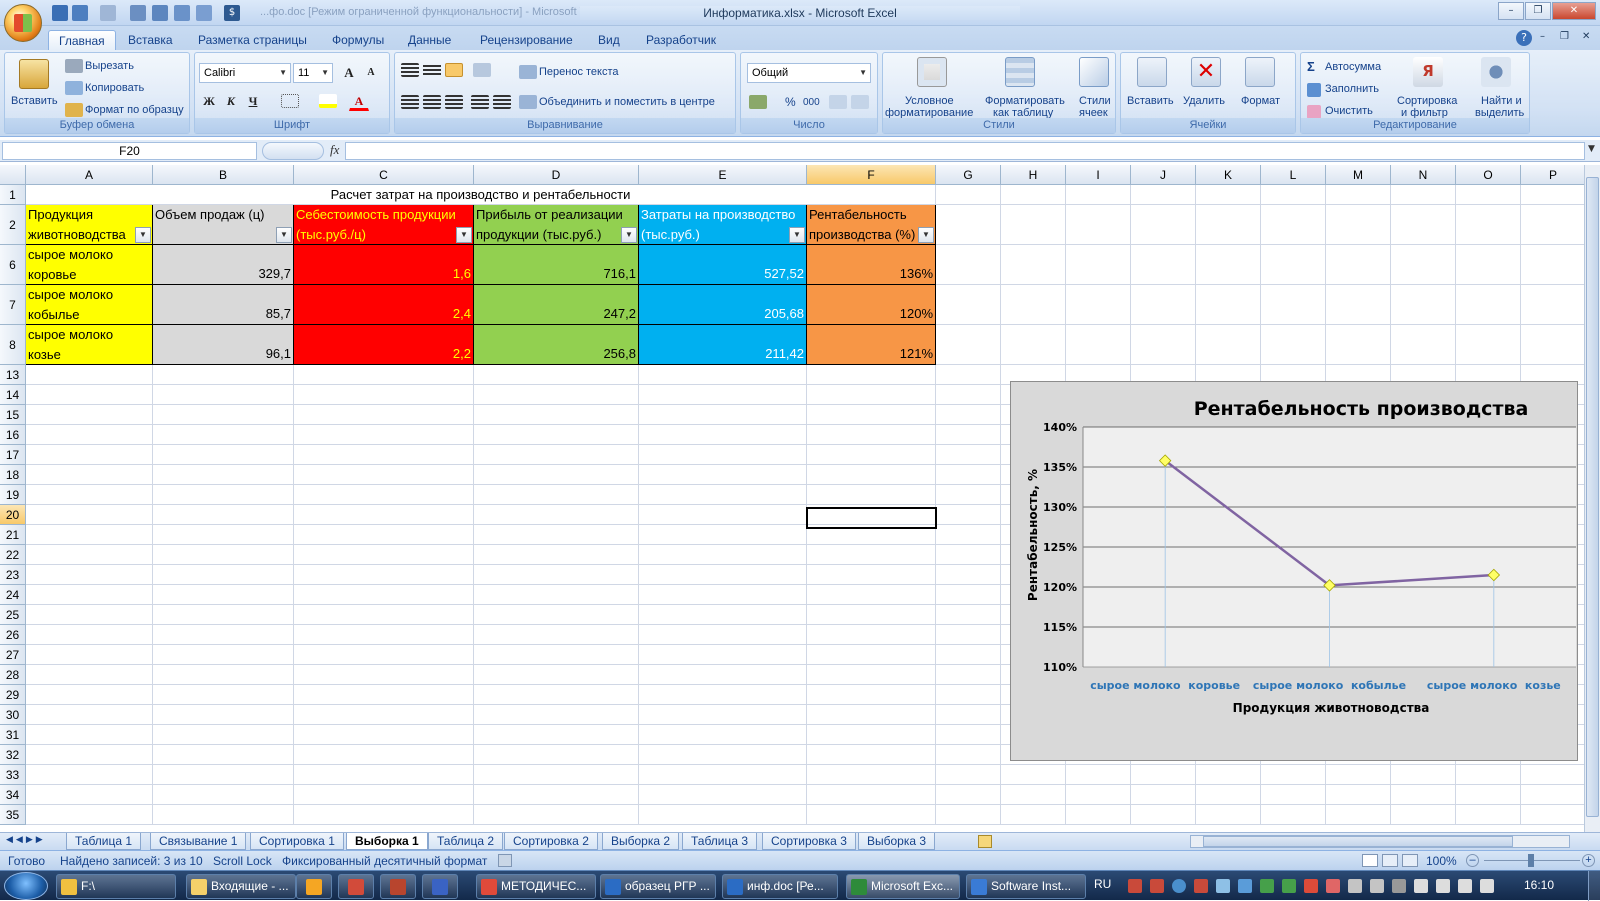 The width and height of the screenshot is (1600, 901). I want to click on align-left-icon, so click(410, 102).